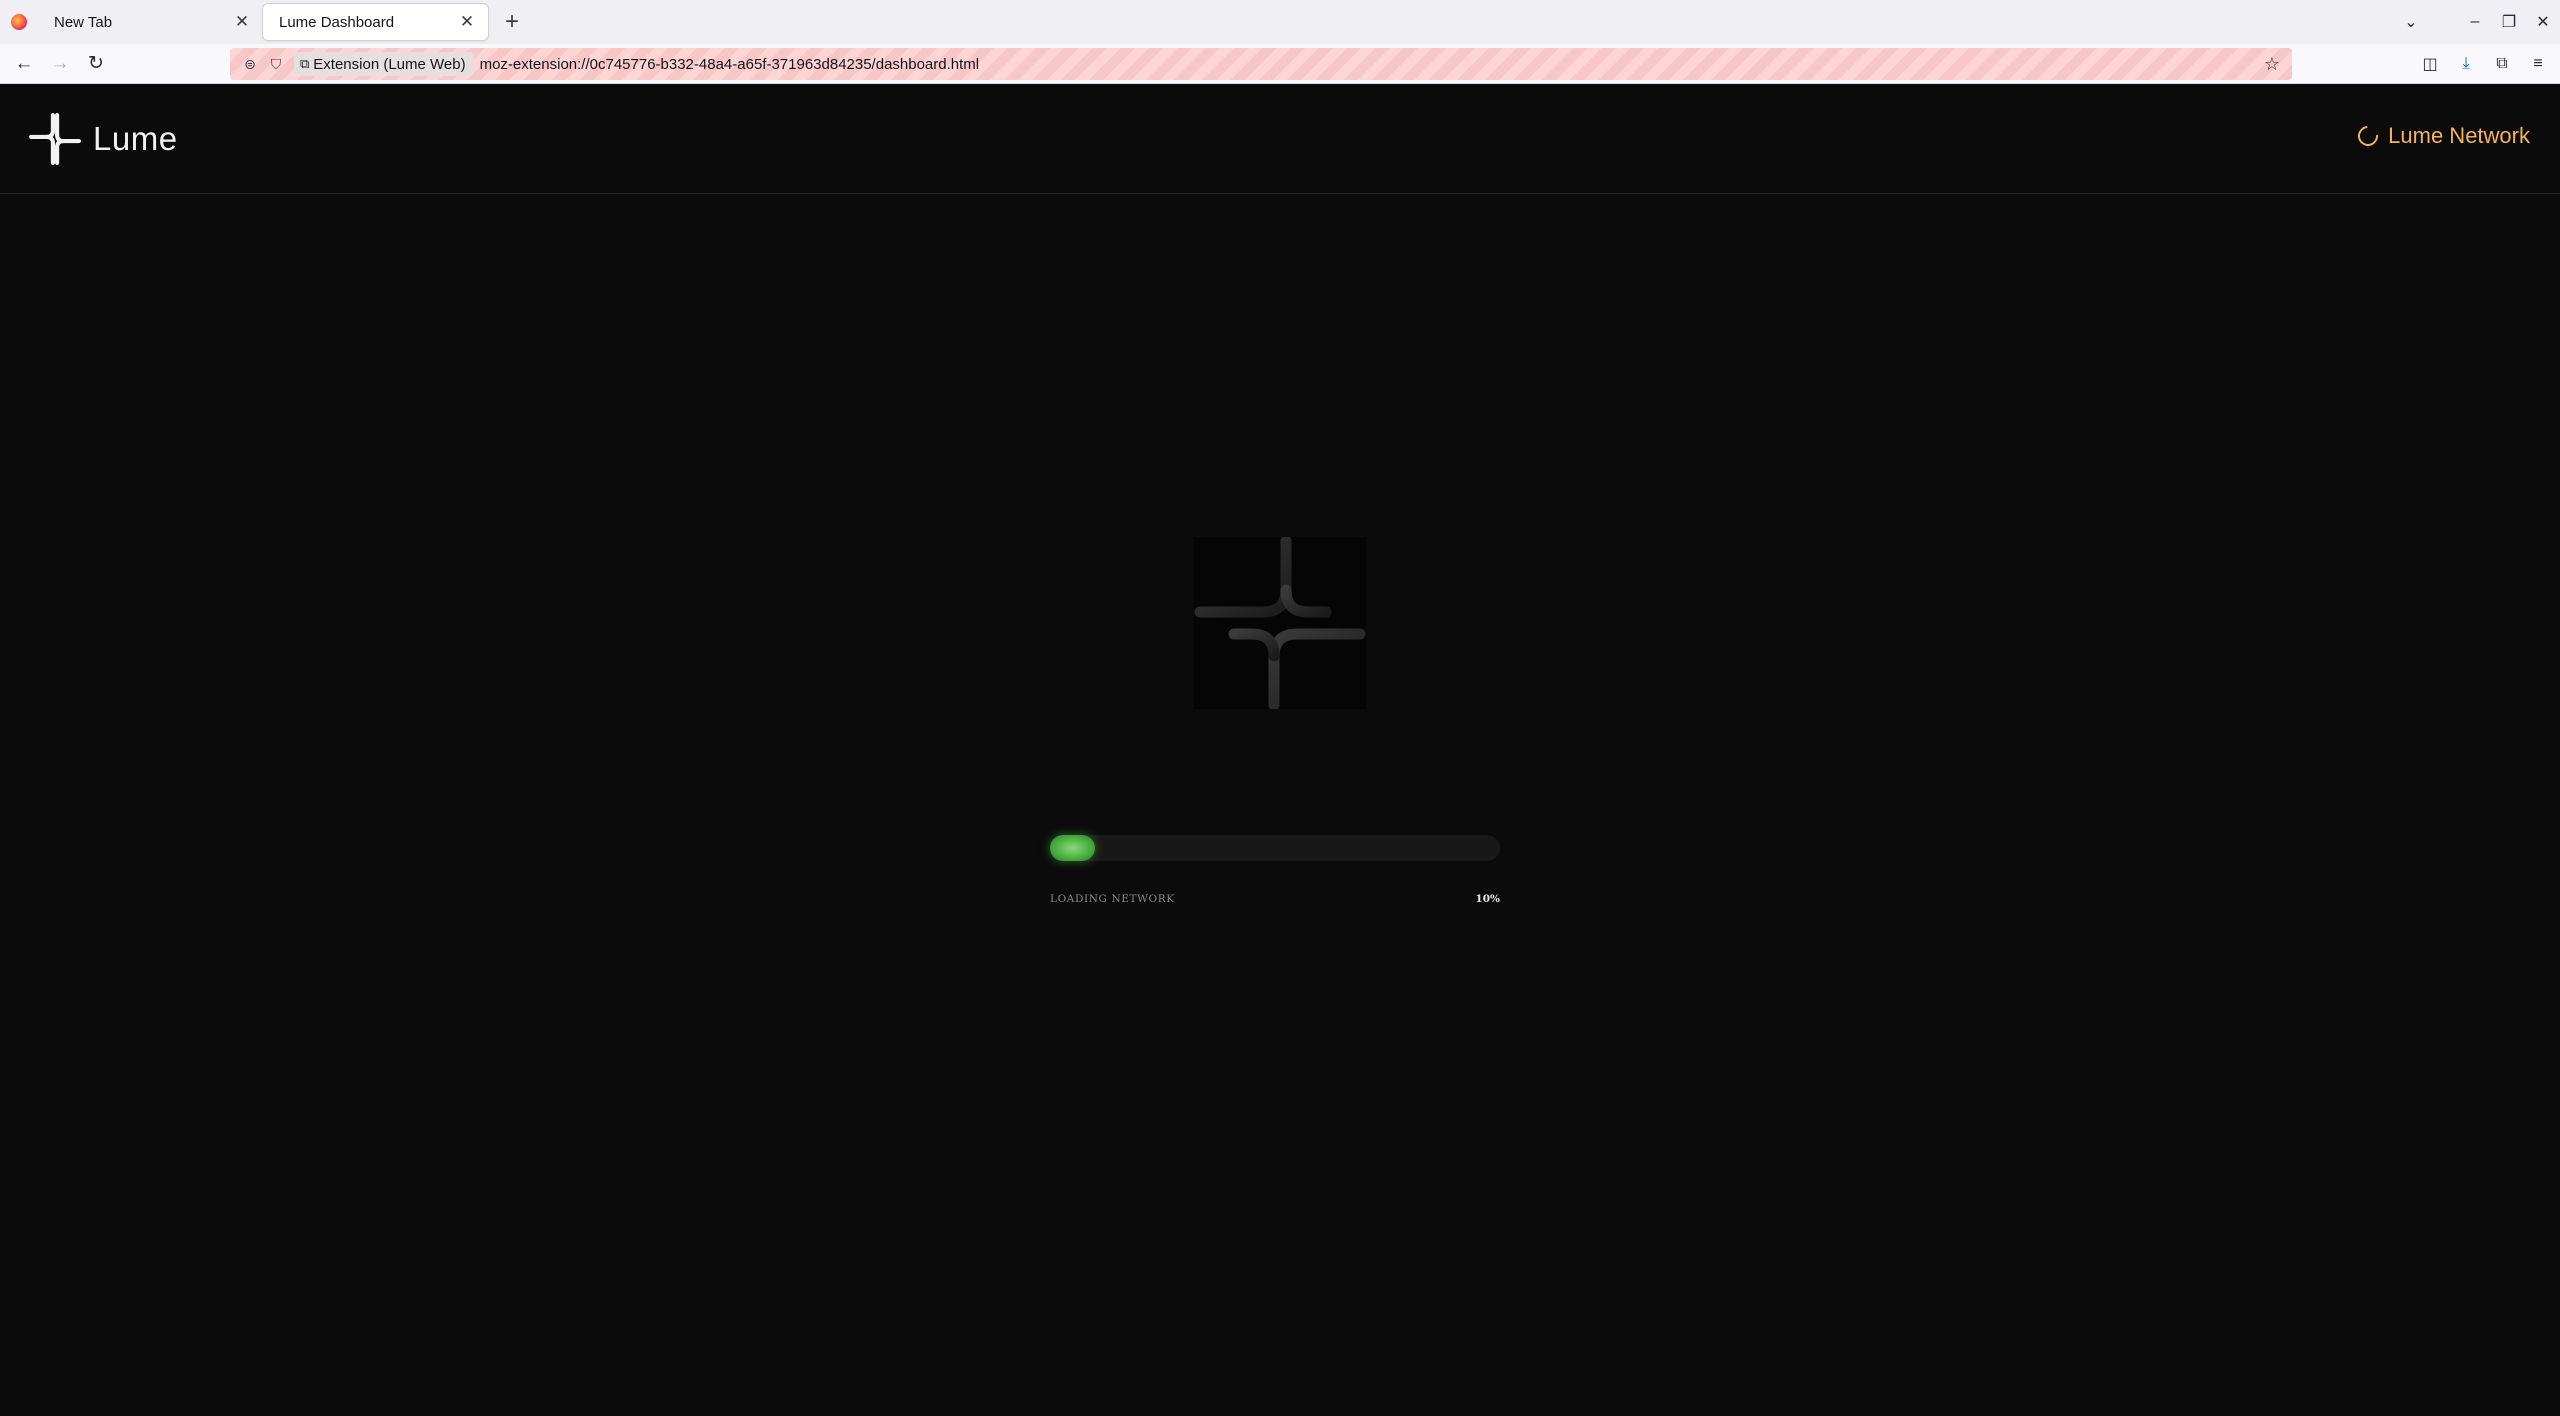  I want to click on tab-label: New Tab, so click(83, 22).